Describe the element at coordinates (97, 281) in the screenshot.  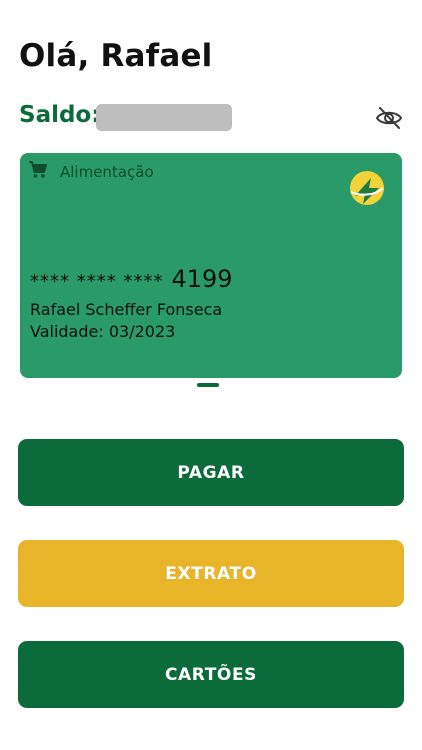
I see `card-number-mask: **** **** ****` at that location.